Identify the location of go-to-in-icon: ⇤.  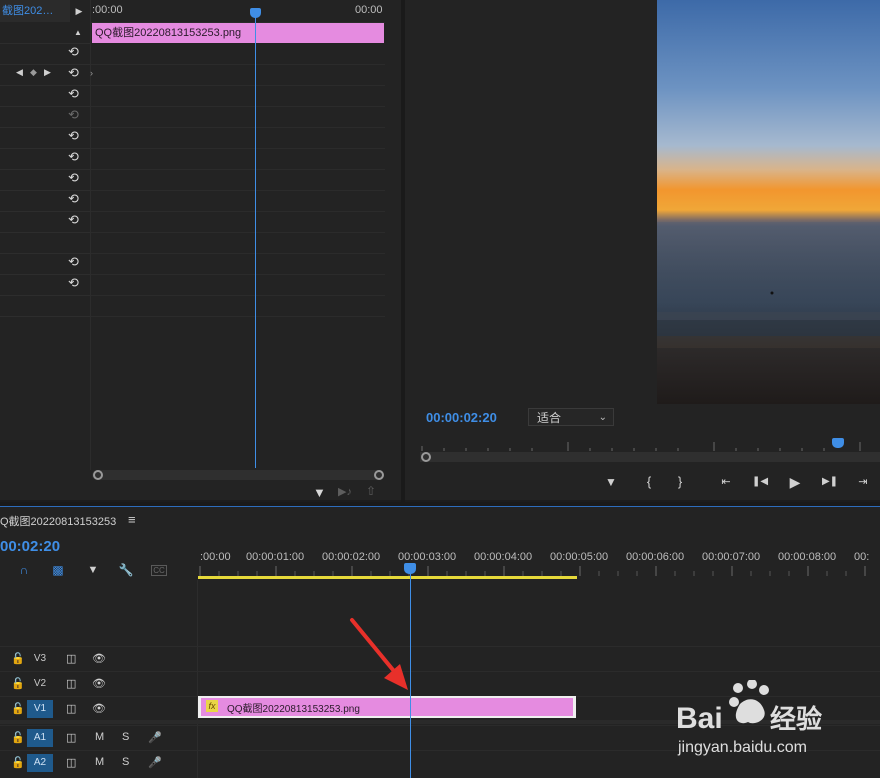
(726, 482).